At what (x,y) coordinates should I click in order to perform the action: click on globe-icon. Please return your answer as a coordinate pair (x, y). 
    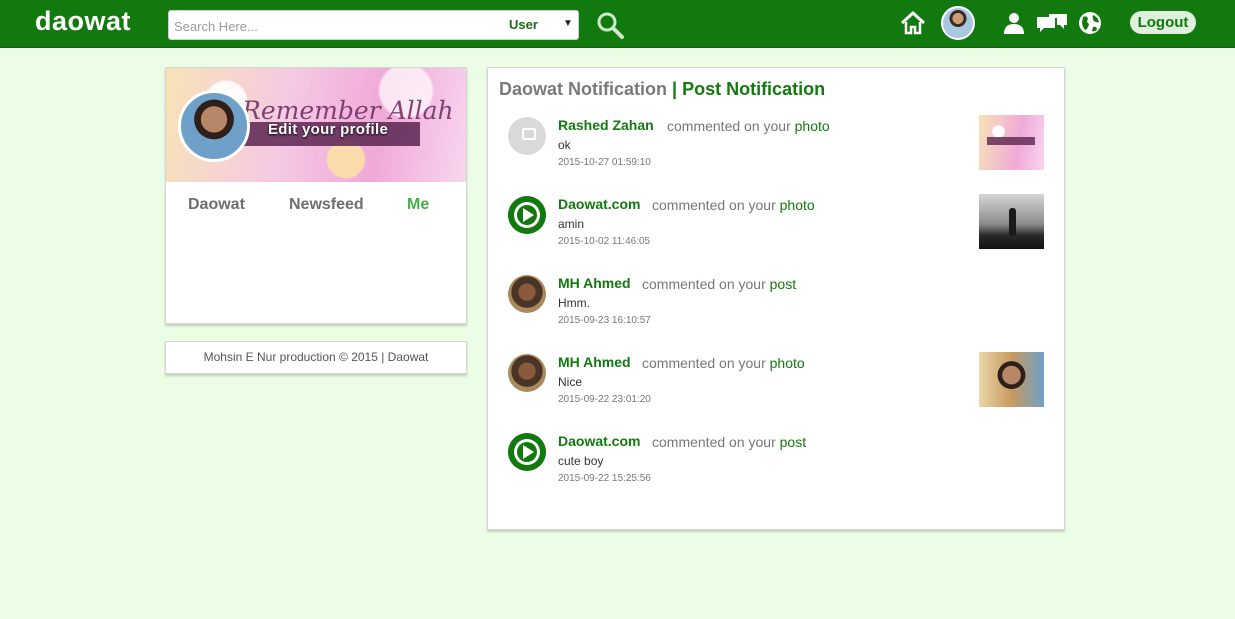
    Looking at the image, I should click on (1090, 23).